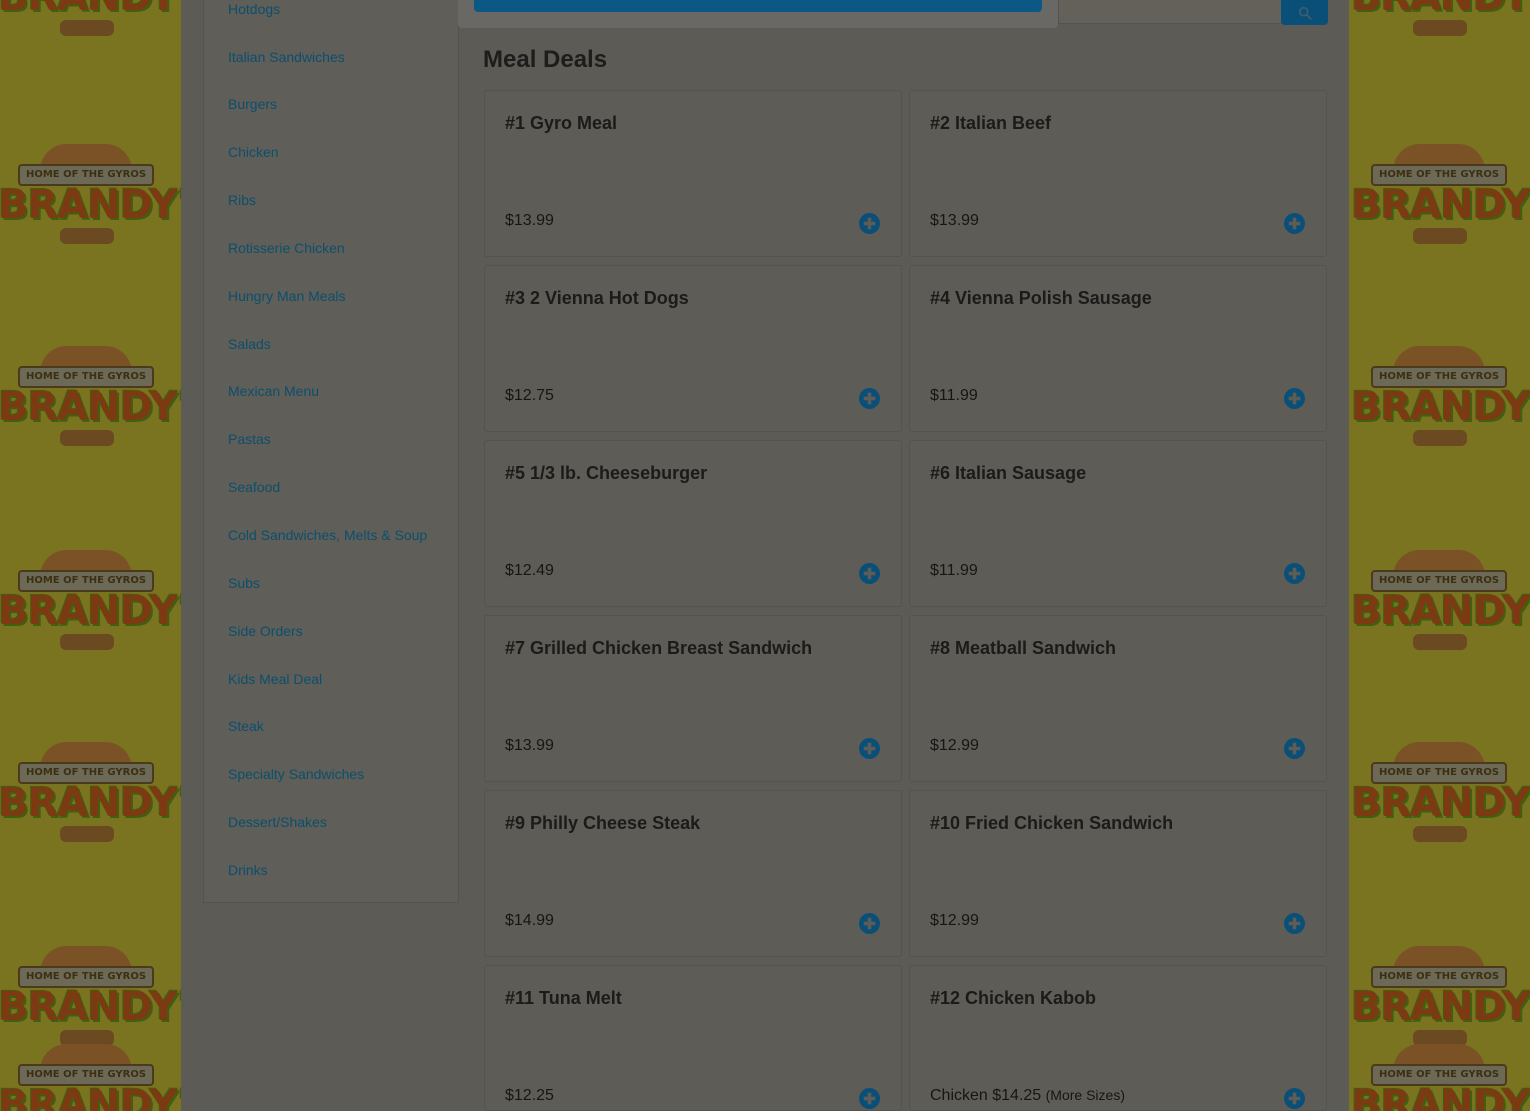 This screenshot has width=1530, height=1111. What do you see at coordinates (563, 998) in the screenshot?
I see `menu-item-title: #11 Tuna Melt` at bounding box center [563, 998].